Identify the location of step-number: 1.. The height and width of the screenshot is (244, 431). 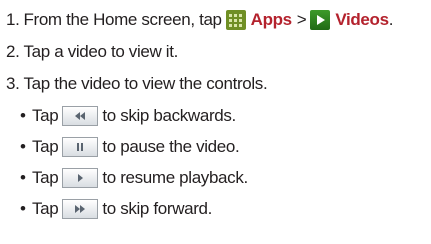
(13, 19).